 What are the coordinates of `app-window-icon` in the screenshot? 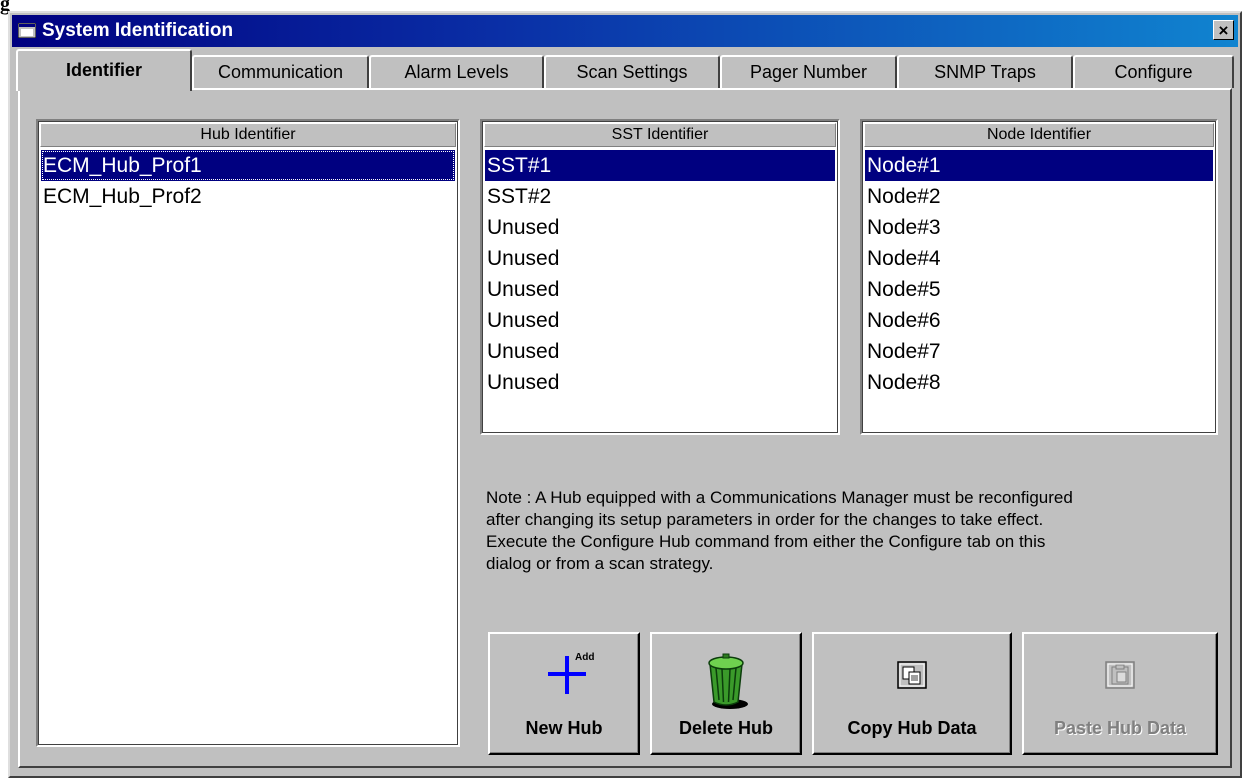 It's located at (27, 30).